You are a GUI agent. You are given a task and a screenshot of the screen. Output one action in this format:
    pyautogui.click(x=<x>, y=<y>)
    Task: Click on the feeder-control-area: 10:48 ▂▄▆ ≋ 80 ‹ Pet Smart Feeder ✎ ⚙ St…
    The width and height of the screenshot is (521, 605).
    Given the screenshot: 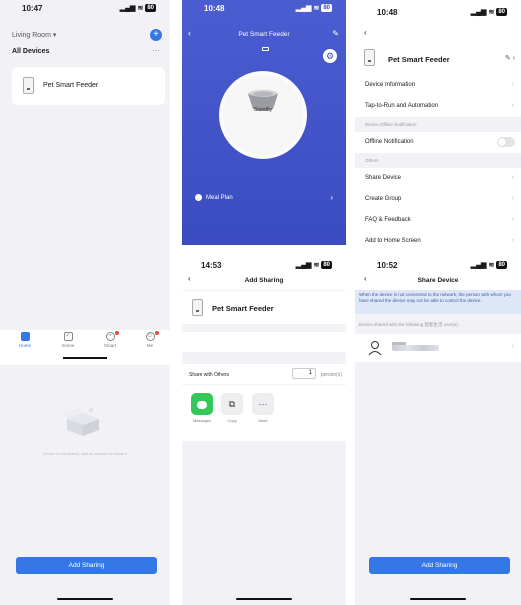 What is the action you would take?
    pyautogui.click(x=264, y=122)
    